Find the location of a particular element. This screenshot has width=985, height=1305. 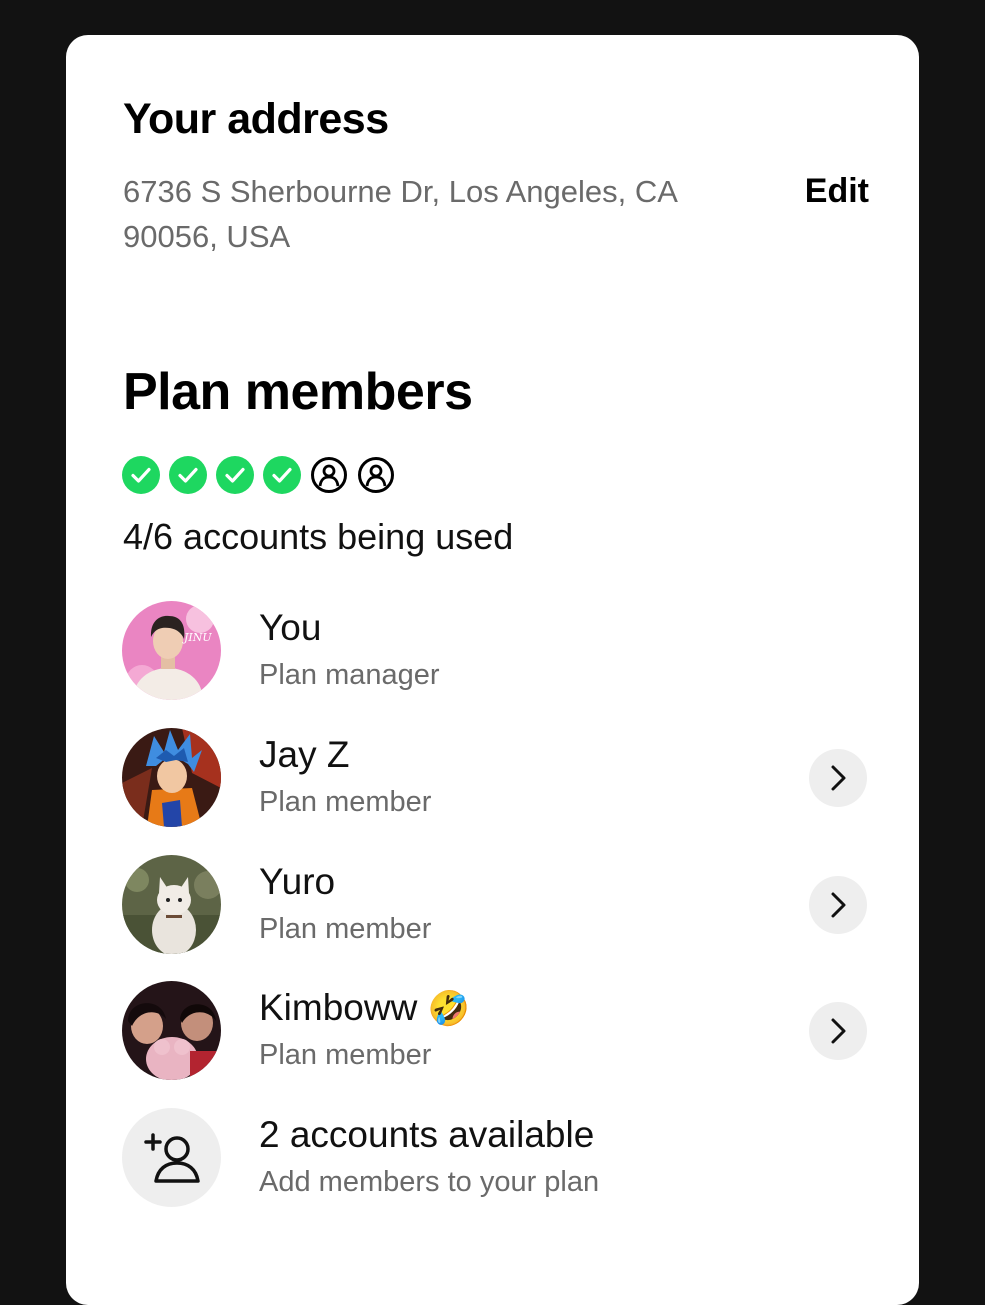

add-member-button is located at coordinates (171, 1157).